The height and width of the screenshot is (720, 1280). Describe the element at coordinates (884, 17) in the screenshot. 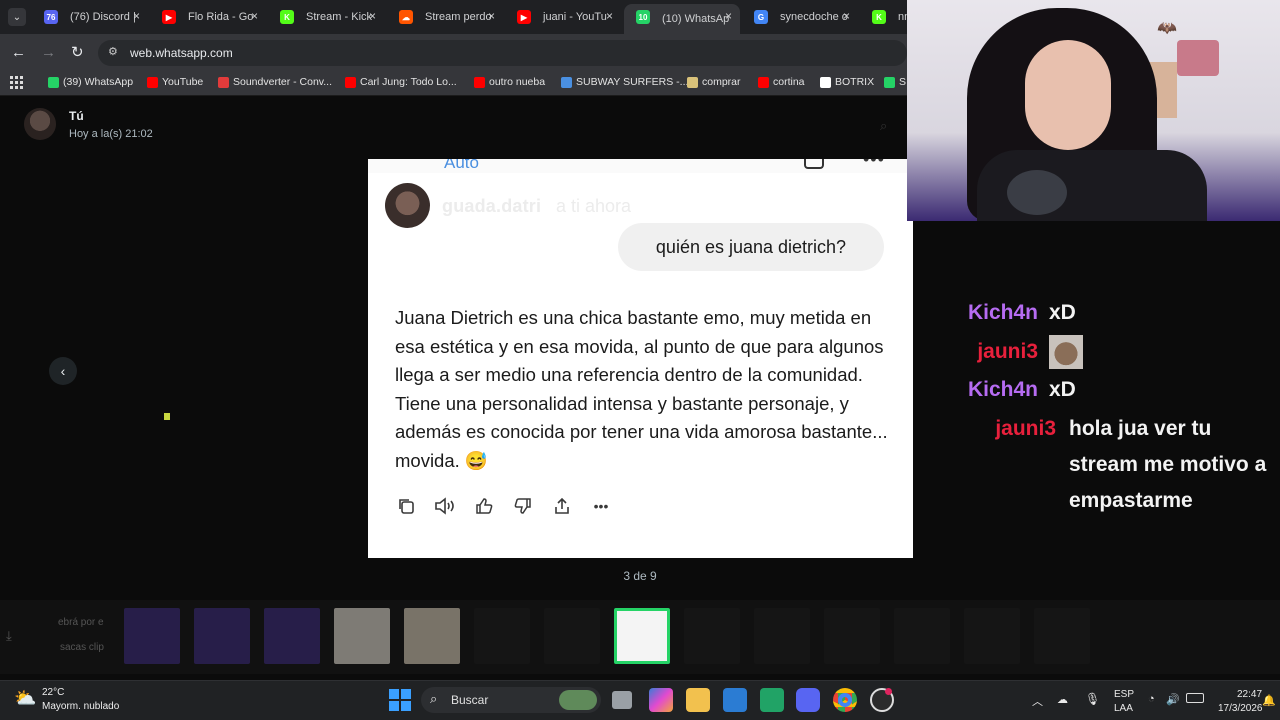

I see `tab-7: Knnig` at that location.